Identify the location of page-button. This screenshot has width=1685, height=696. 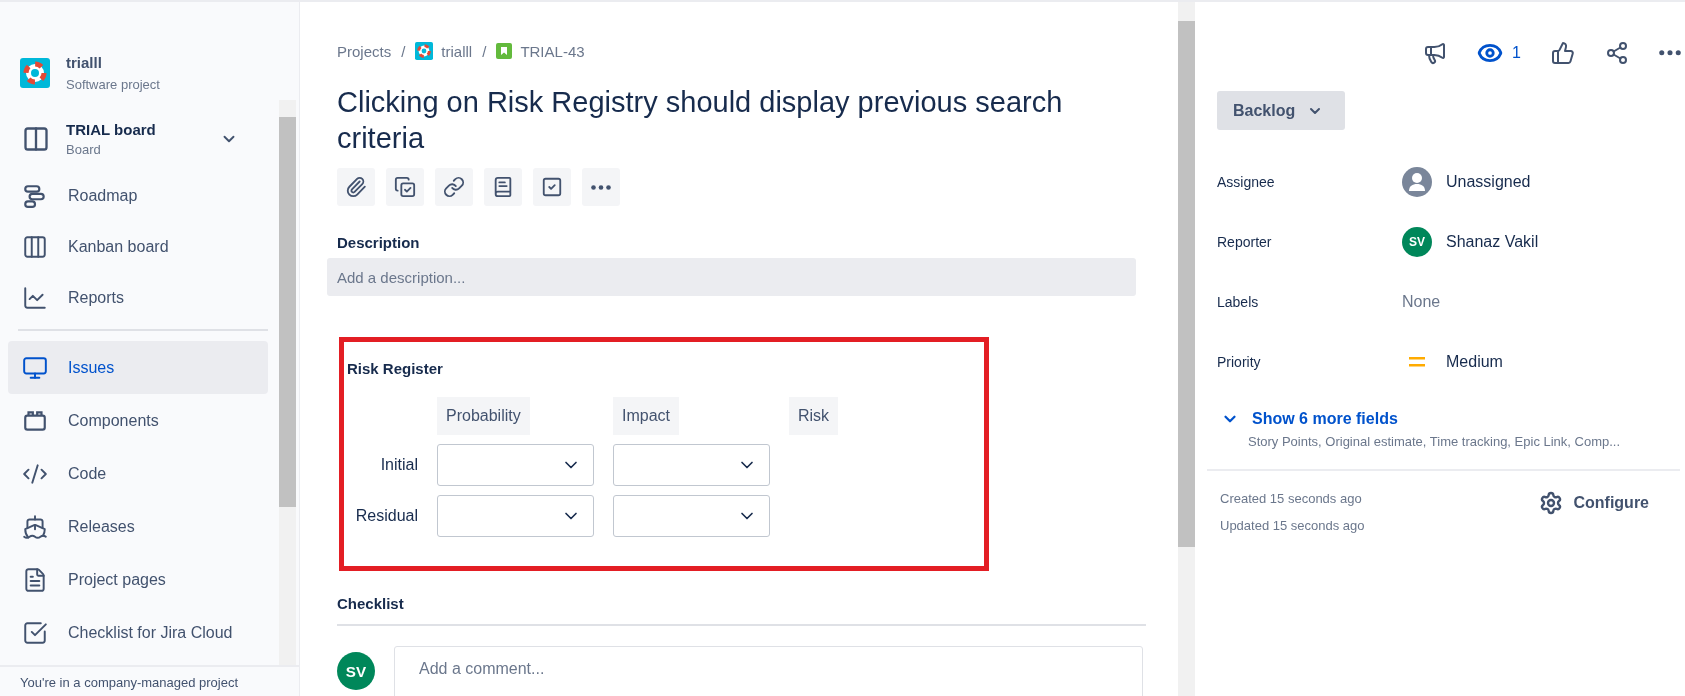
(503, 187).